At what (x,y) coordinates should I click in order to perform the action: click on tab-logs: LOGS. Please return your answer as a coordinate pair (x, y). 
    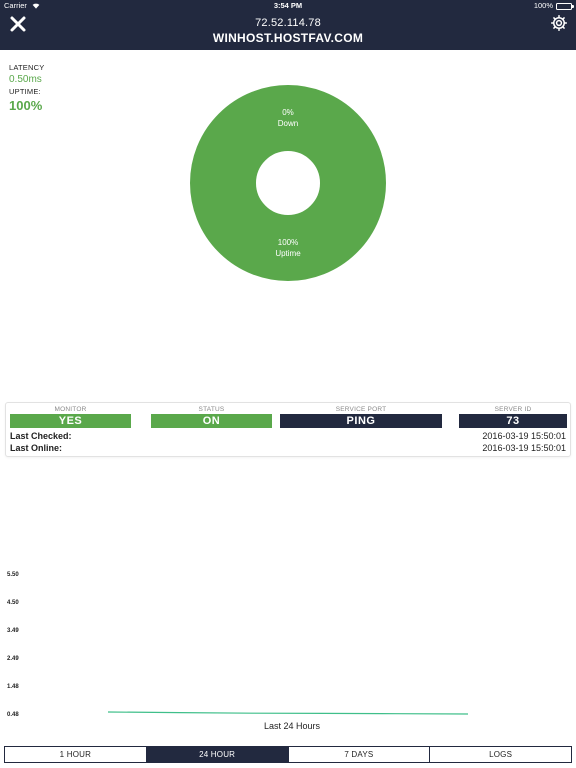
    Looking at the image, I should click on (500, 754).